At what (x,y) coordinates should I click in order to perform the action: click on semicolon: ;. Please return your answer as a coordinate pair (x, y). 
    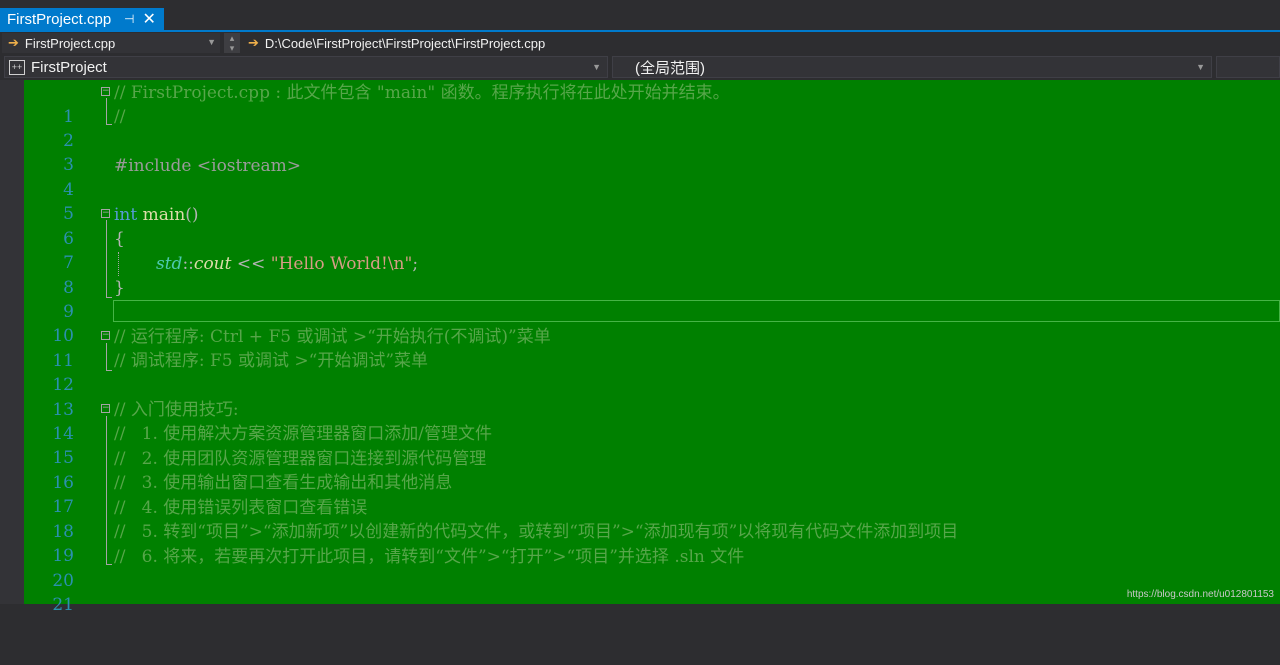
    Looking at the image, I should click on (415, 264).